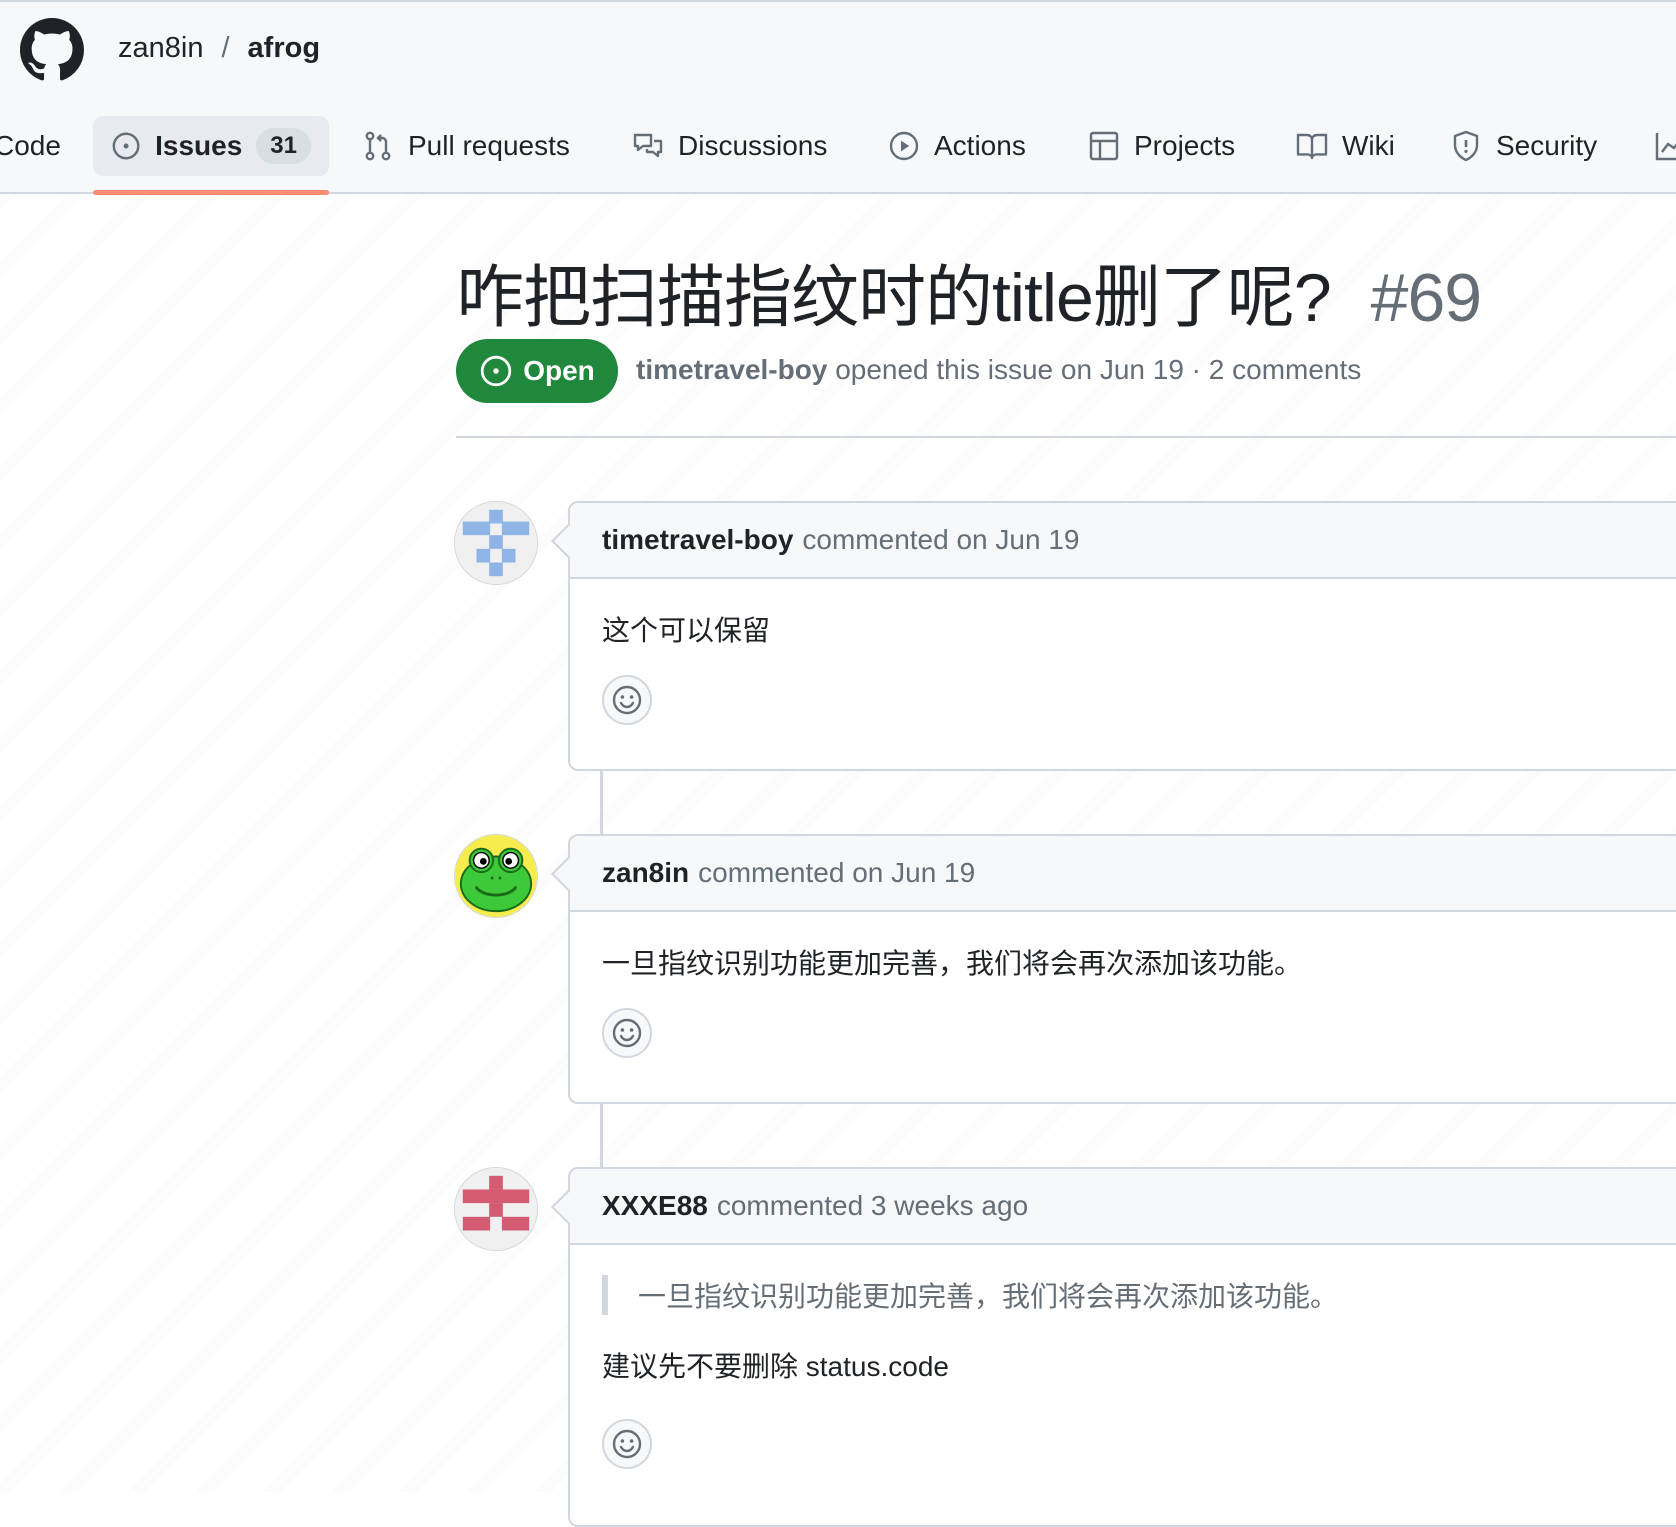 The height and width of the screenshot is (1527, 1676). What do you see at coordinates (1123, 652) in the screenshot?
I see `comment-body: 这个可以保留` at bounding box center [1123, 652].